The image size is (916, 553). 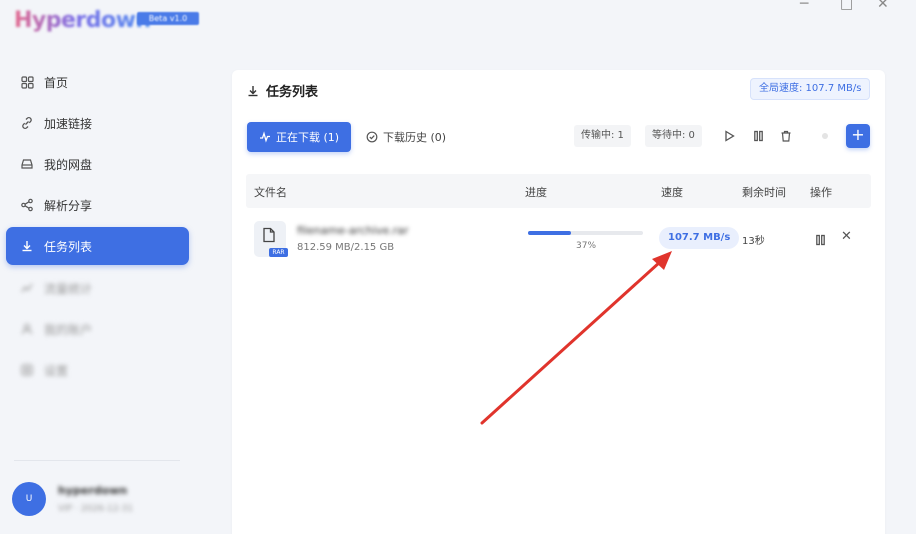 What do you see at coordinates (346, 247) in the screenshot?
I see `file-size: 812.59 MB/2.15 GB` at bounding box center [346, 247].